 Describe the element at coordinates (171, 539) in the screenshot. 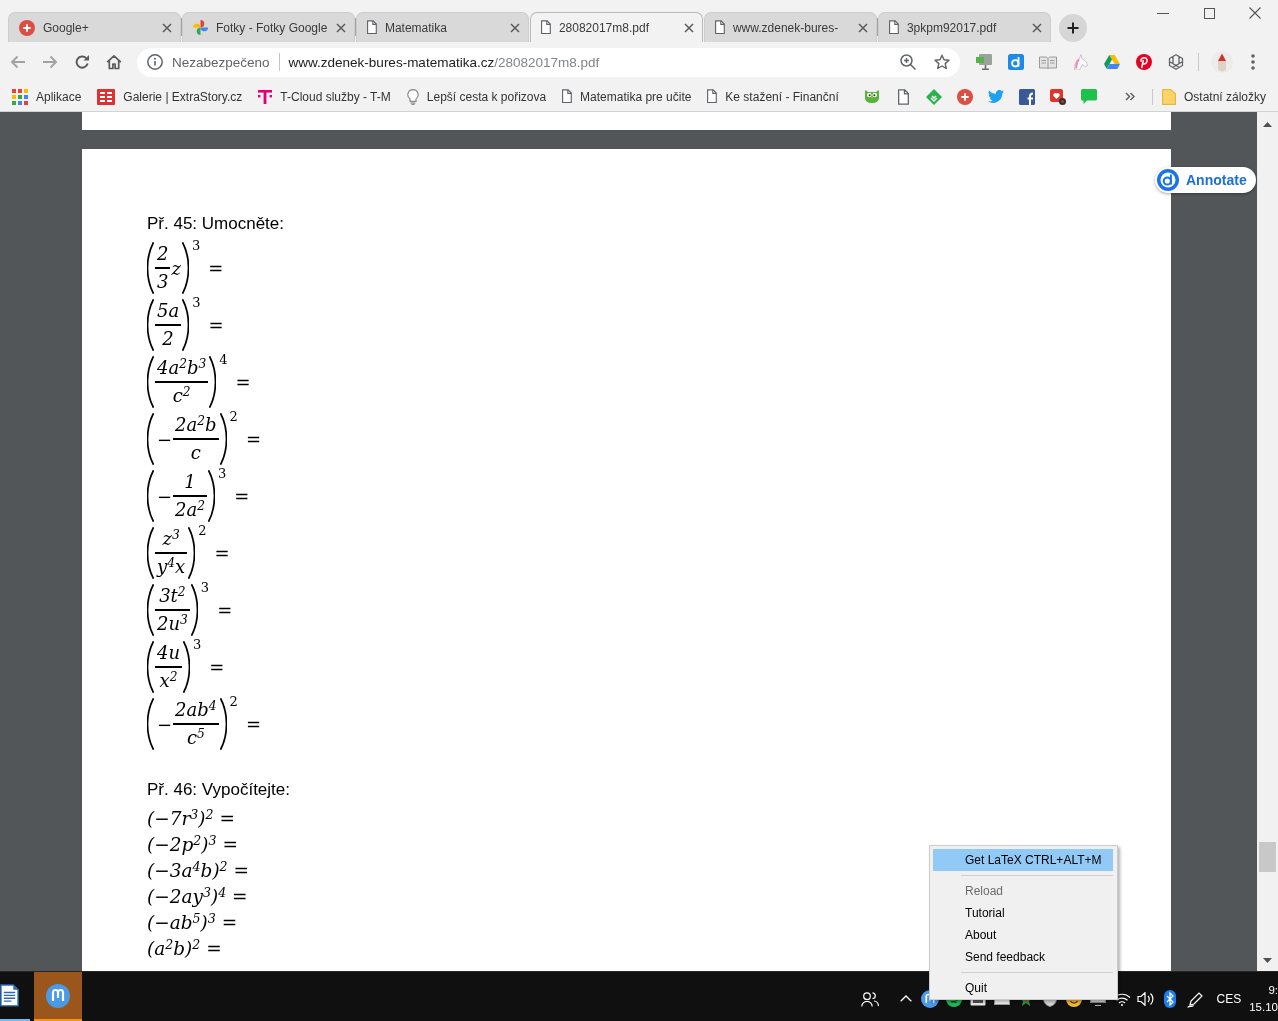

I see `fraction-numerator: z$^{3}$` at that location.